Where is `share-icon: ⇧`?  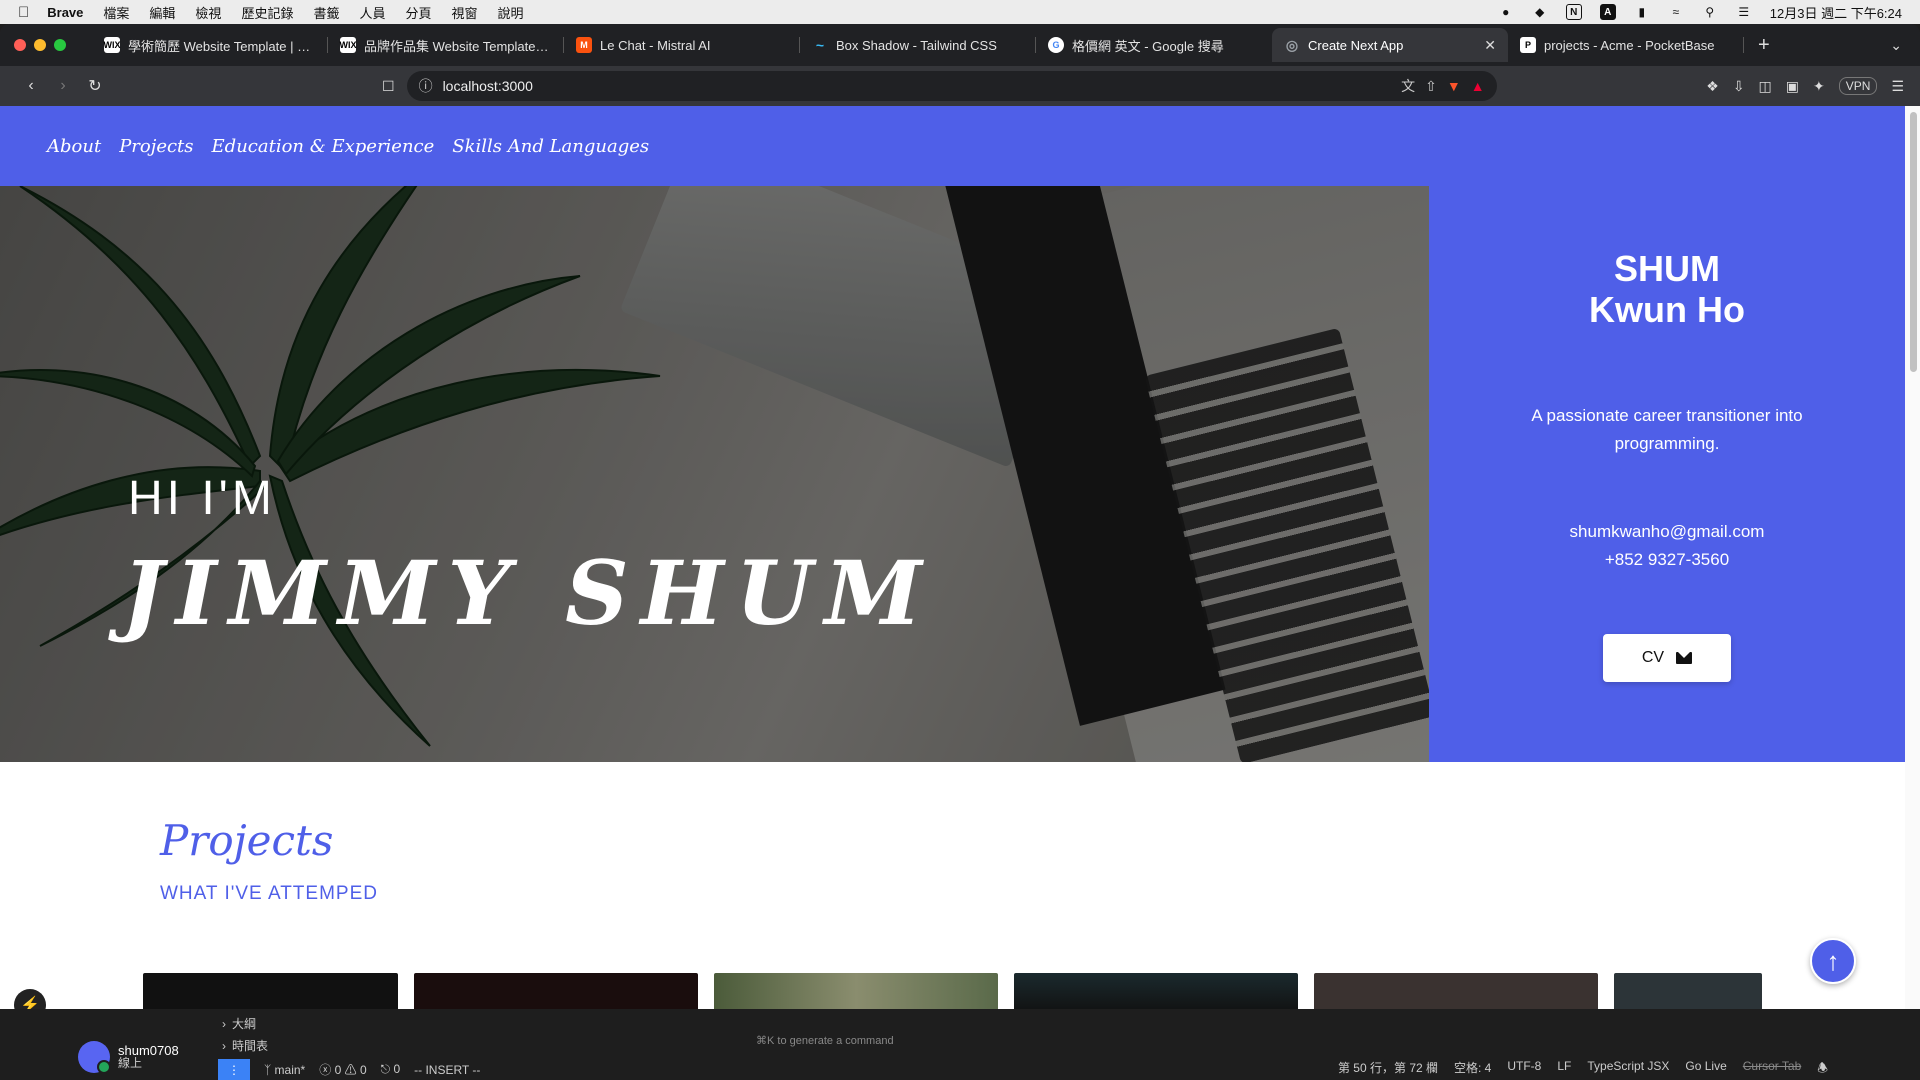 share-icon: ⇧ is located at coordinates (1431, 86).